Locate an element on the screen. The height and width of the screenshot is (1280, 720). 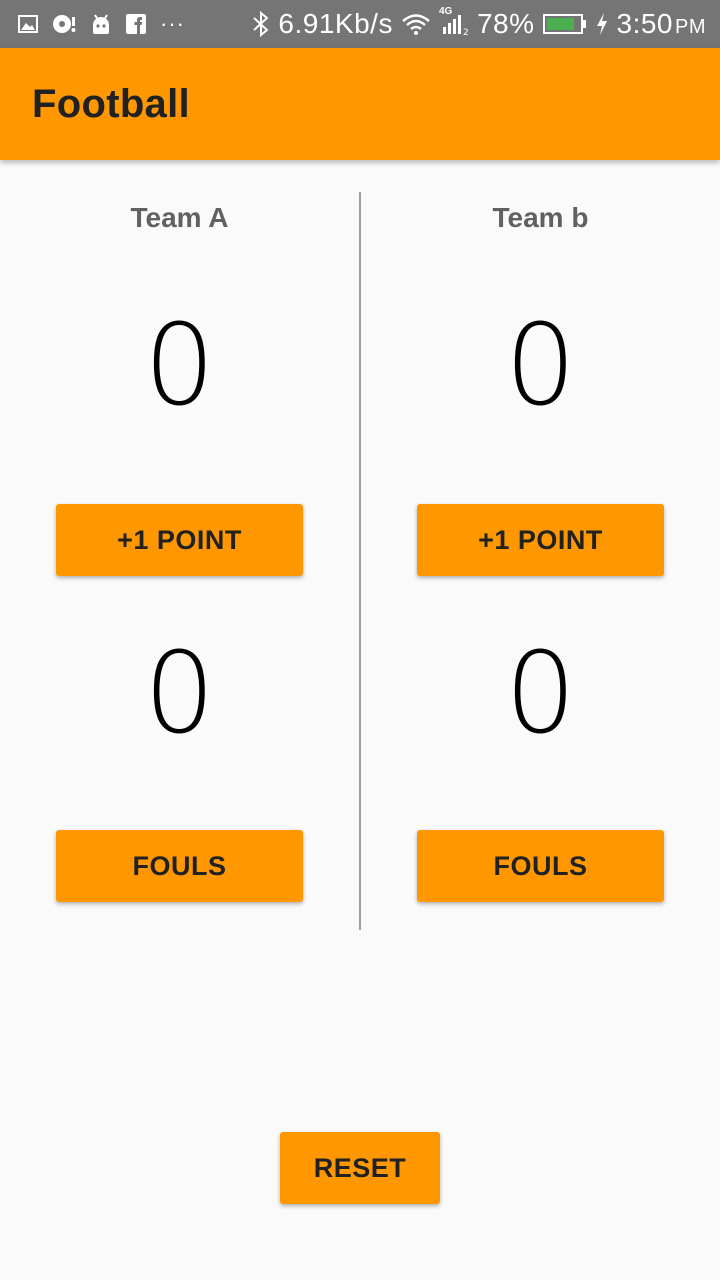
network-speed: 6.91Kb/s is located at coordinates (335, 23).